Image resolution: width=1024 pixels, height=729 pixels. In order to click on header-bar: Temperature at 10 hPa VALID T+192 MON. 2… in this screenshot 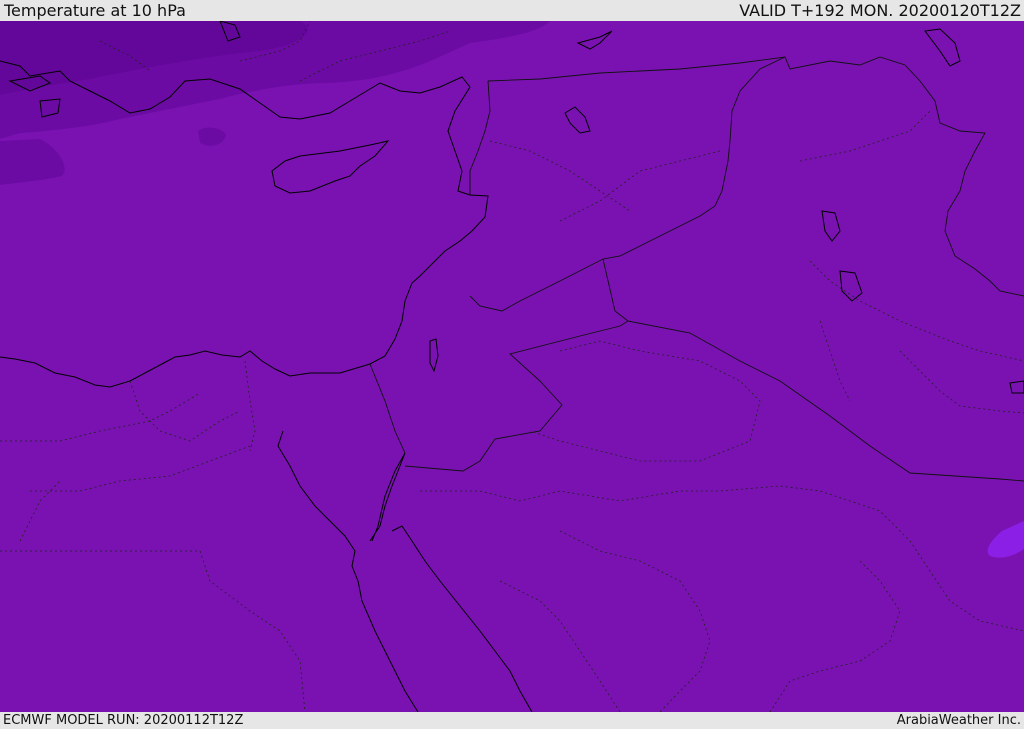, I will do `click(512, 10)`.